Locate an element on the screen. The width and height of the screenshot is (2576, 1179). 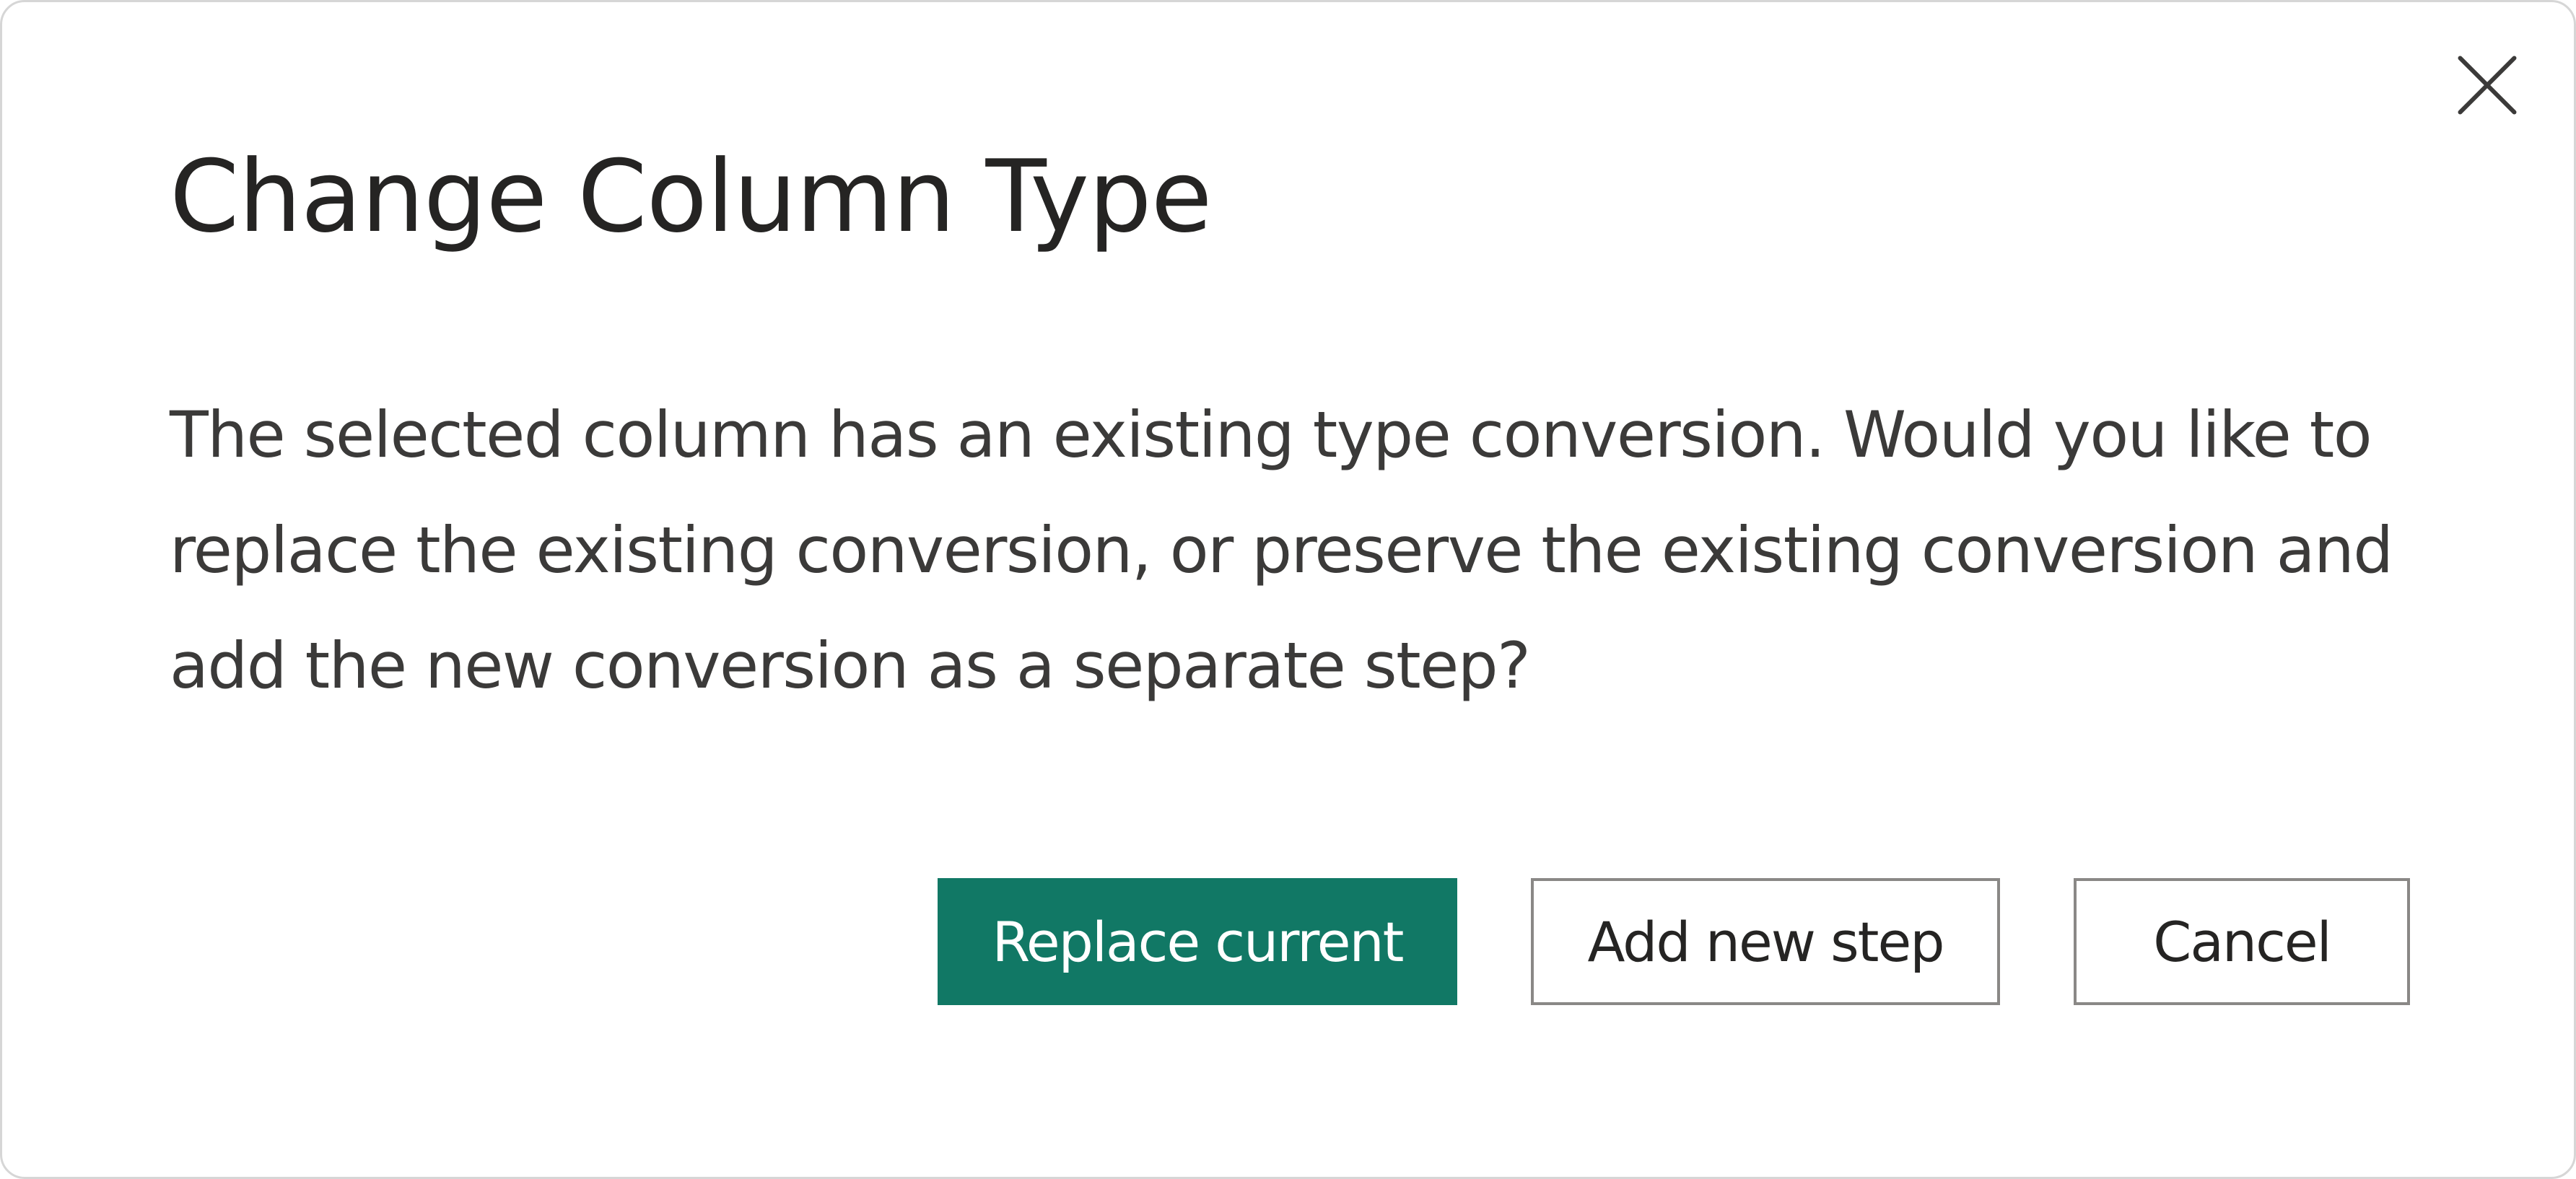
close-button is located at coordinates (2487, 85).